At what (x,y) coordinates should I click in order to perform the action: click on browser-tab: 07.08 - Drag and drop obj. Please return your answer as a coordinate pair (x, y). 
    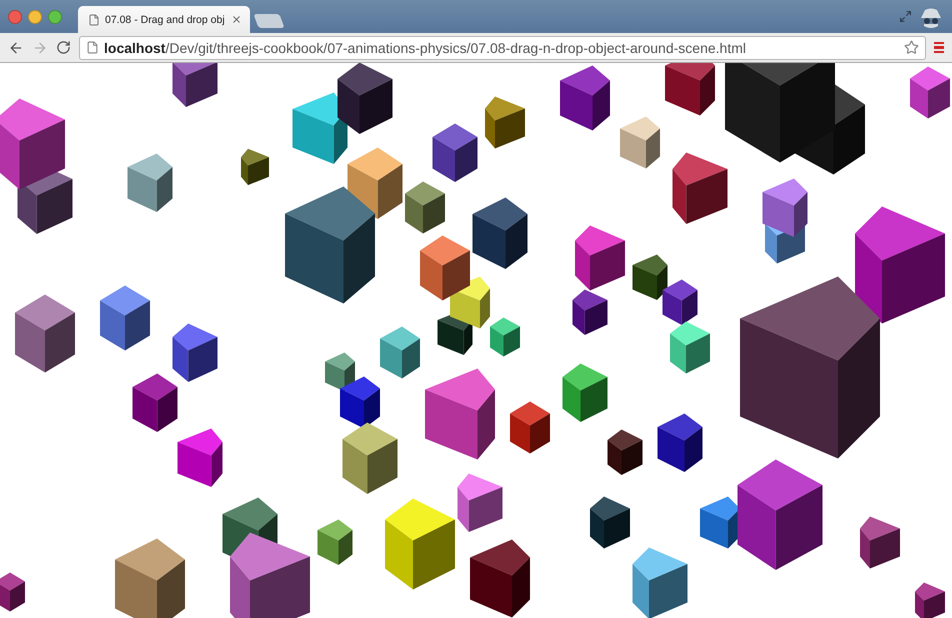
    Looking at the image, I should click on (164, 19).